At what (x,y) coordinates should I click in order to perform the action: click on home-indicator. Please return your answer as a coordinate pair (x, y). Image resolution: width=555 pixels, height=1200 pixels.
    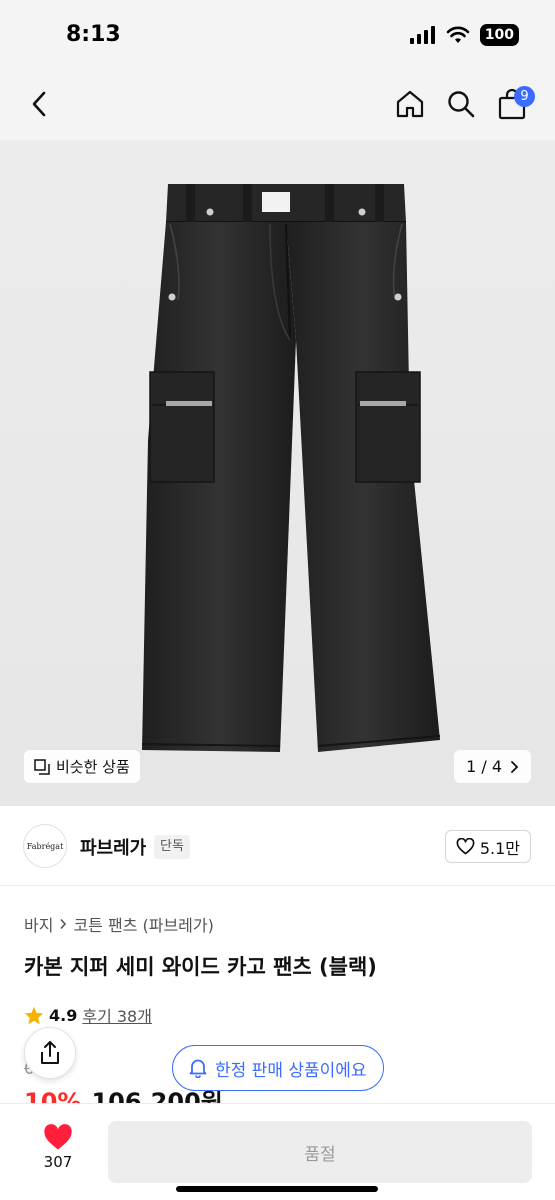
    Looking at the image, I should click on (277, 1189).